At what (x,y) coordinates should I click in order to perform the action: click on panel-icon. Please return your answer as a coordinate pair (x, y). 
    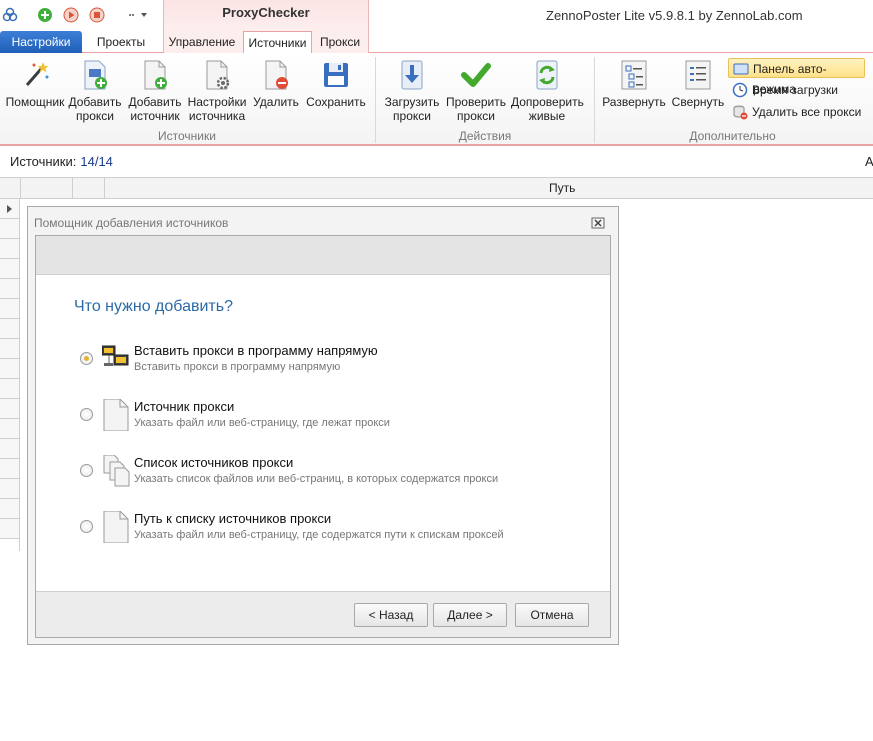
    Looking at the image, I should click on (741, 69).